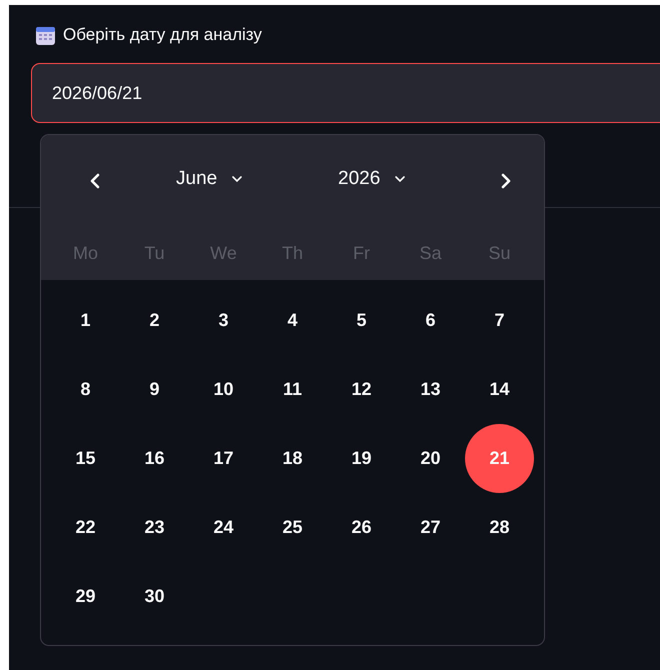 The height and width of the screenshot is (670, 660). What do you see at coordinates (361, 253) in the screenshot?
I see `weekday-label: Fr` at bounding box center [361, 253].